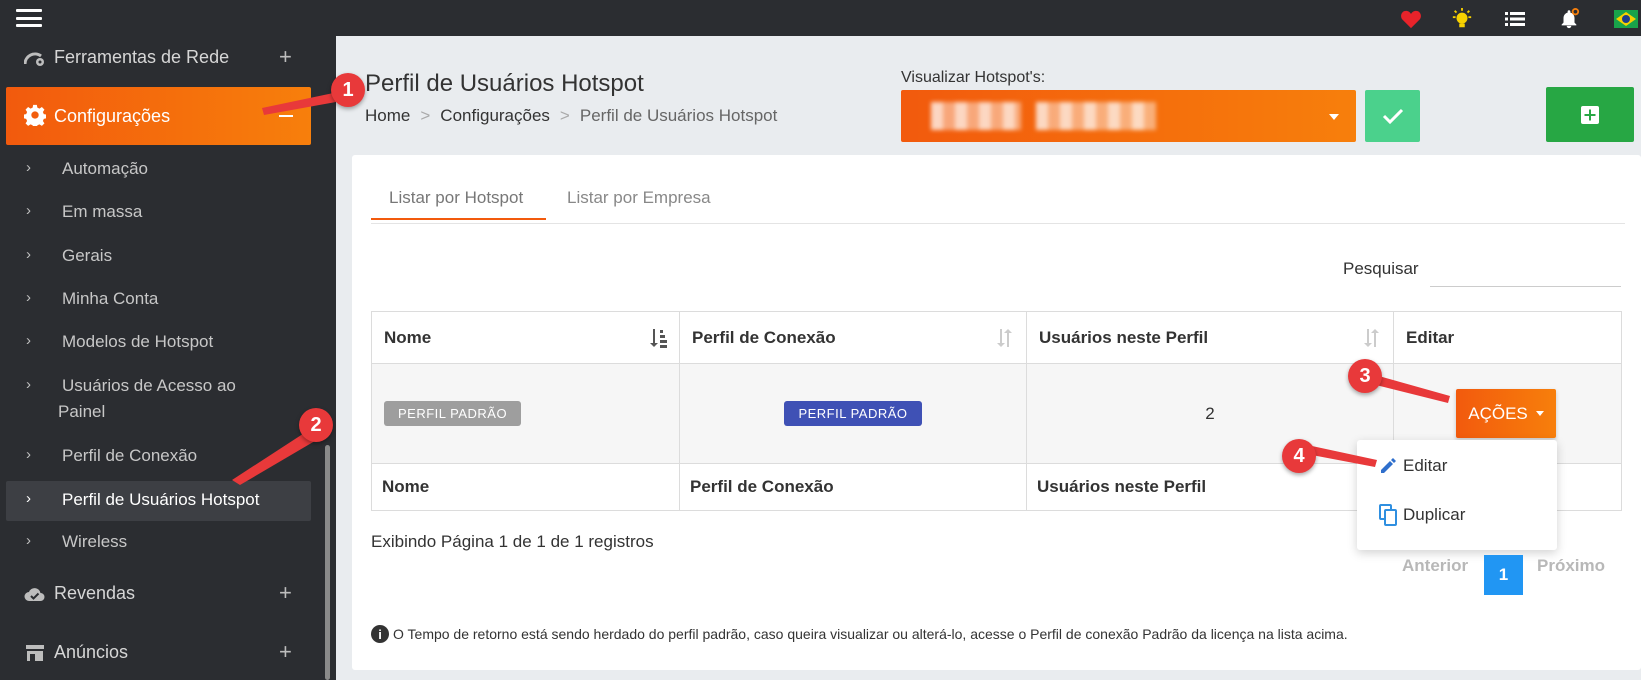  What do you see at coordinates (348, 90) in the screenshot?
I see `annotation-marker-1: 1` at bounding box center [348, 90].